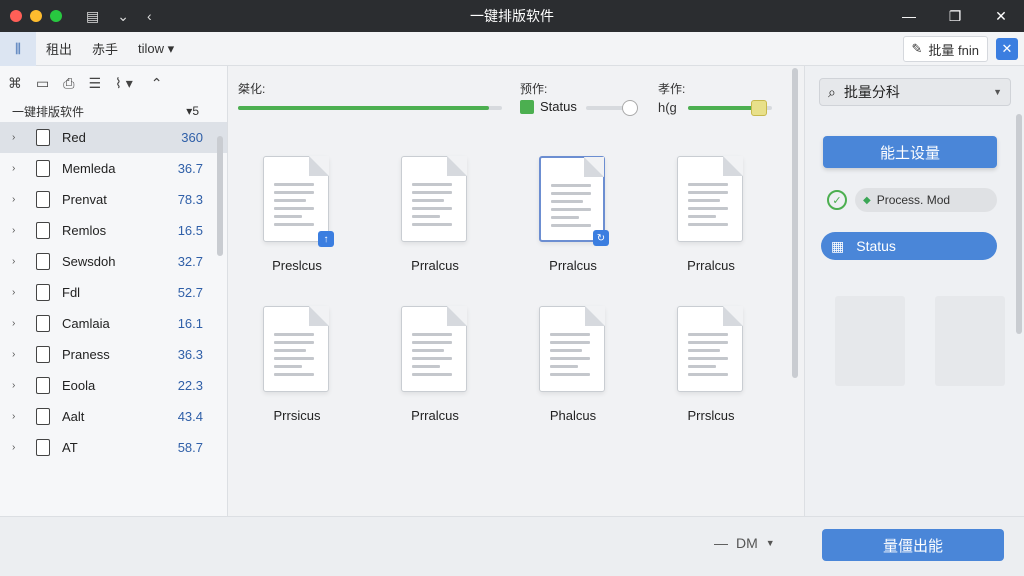  I want to click on document-tile: Phalcus, so click(573, 366).